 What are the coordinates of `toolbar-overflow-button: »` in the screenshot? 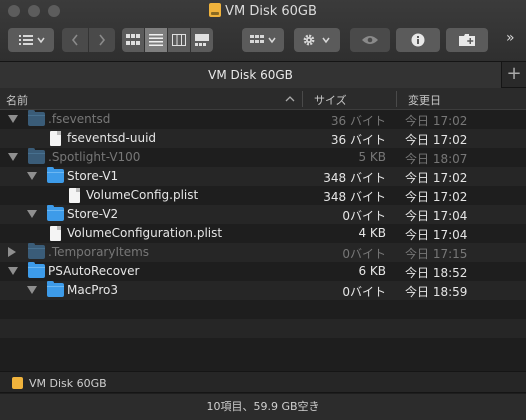 It's located at (510, 38).